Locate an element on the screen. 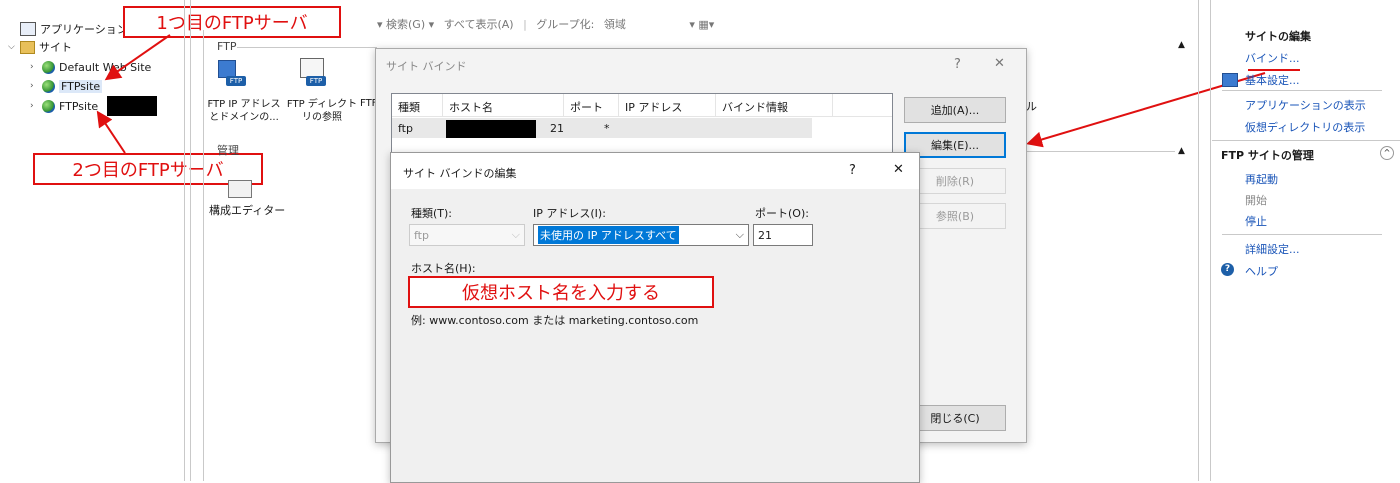  ftp-ip-restrict-icon: FTP is located at coordinates (231, 74).